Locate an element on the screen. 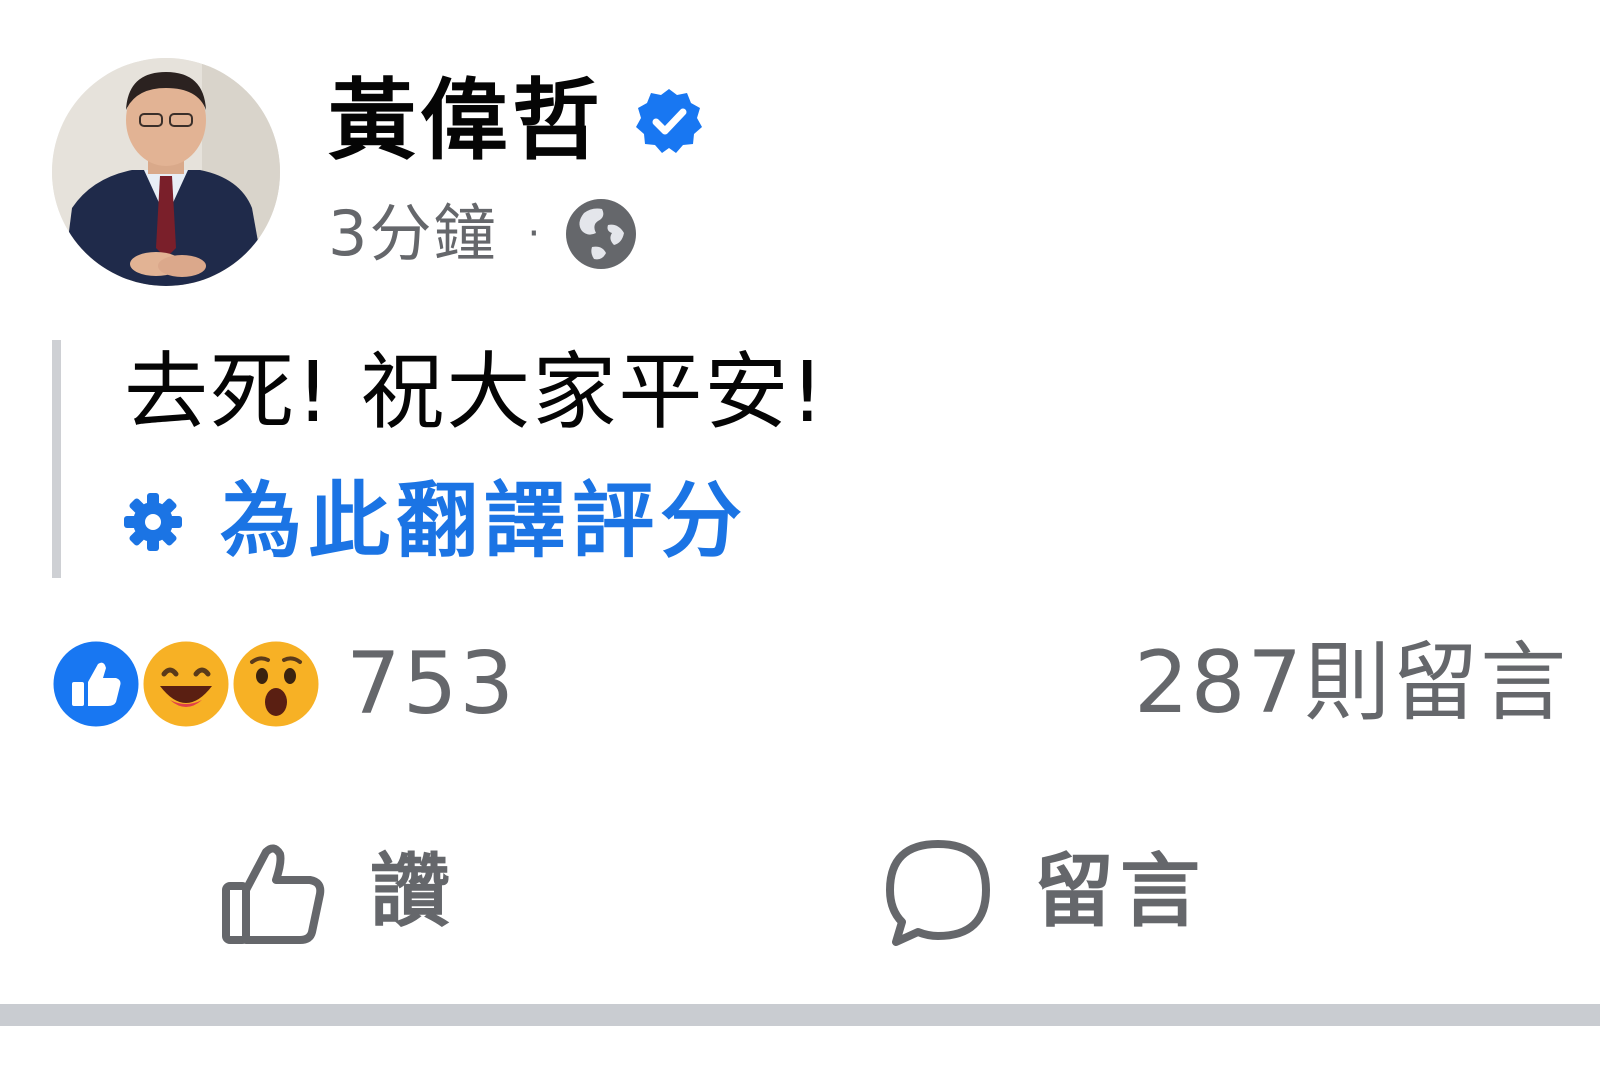 The width and height of the screenshot is (1600, 1066). avatar-photo is located at coordinates (166, 172).